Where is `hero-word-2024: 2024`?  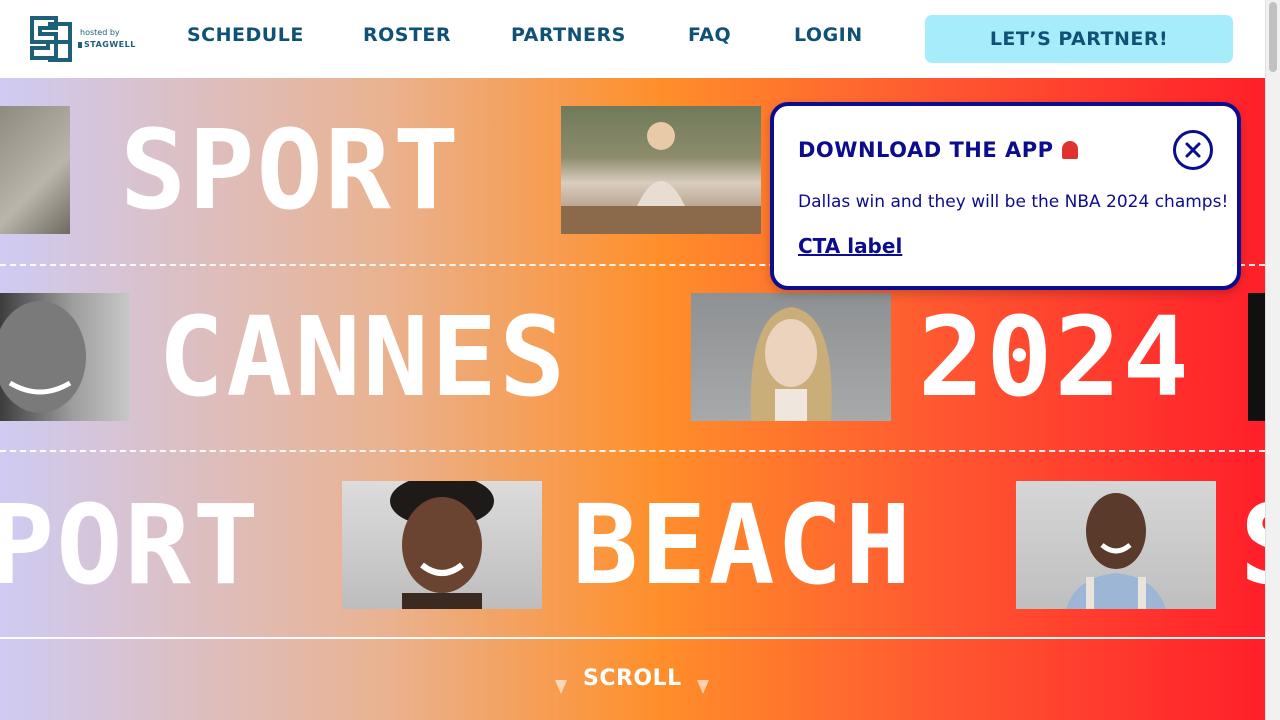 hero-word-2024: 2024 is located at coordinates (1054, 357).